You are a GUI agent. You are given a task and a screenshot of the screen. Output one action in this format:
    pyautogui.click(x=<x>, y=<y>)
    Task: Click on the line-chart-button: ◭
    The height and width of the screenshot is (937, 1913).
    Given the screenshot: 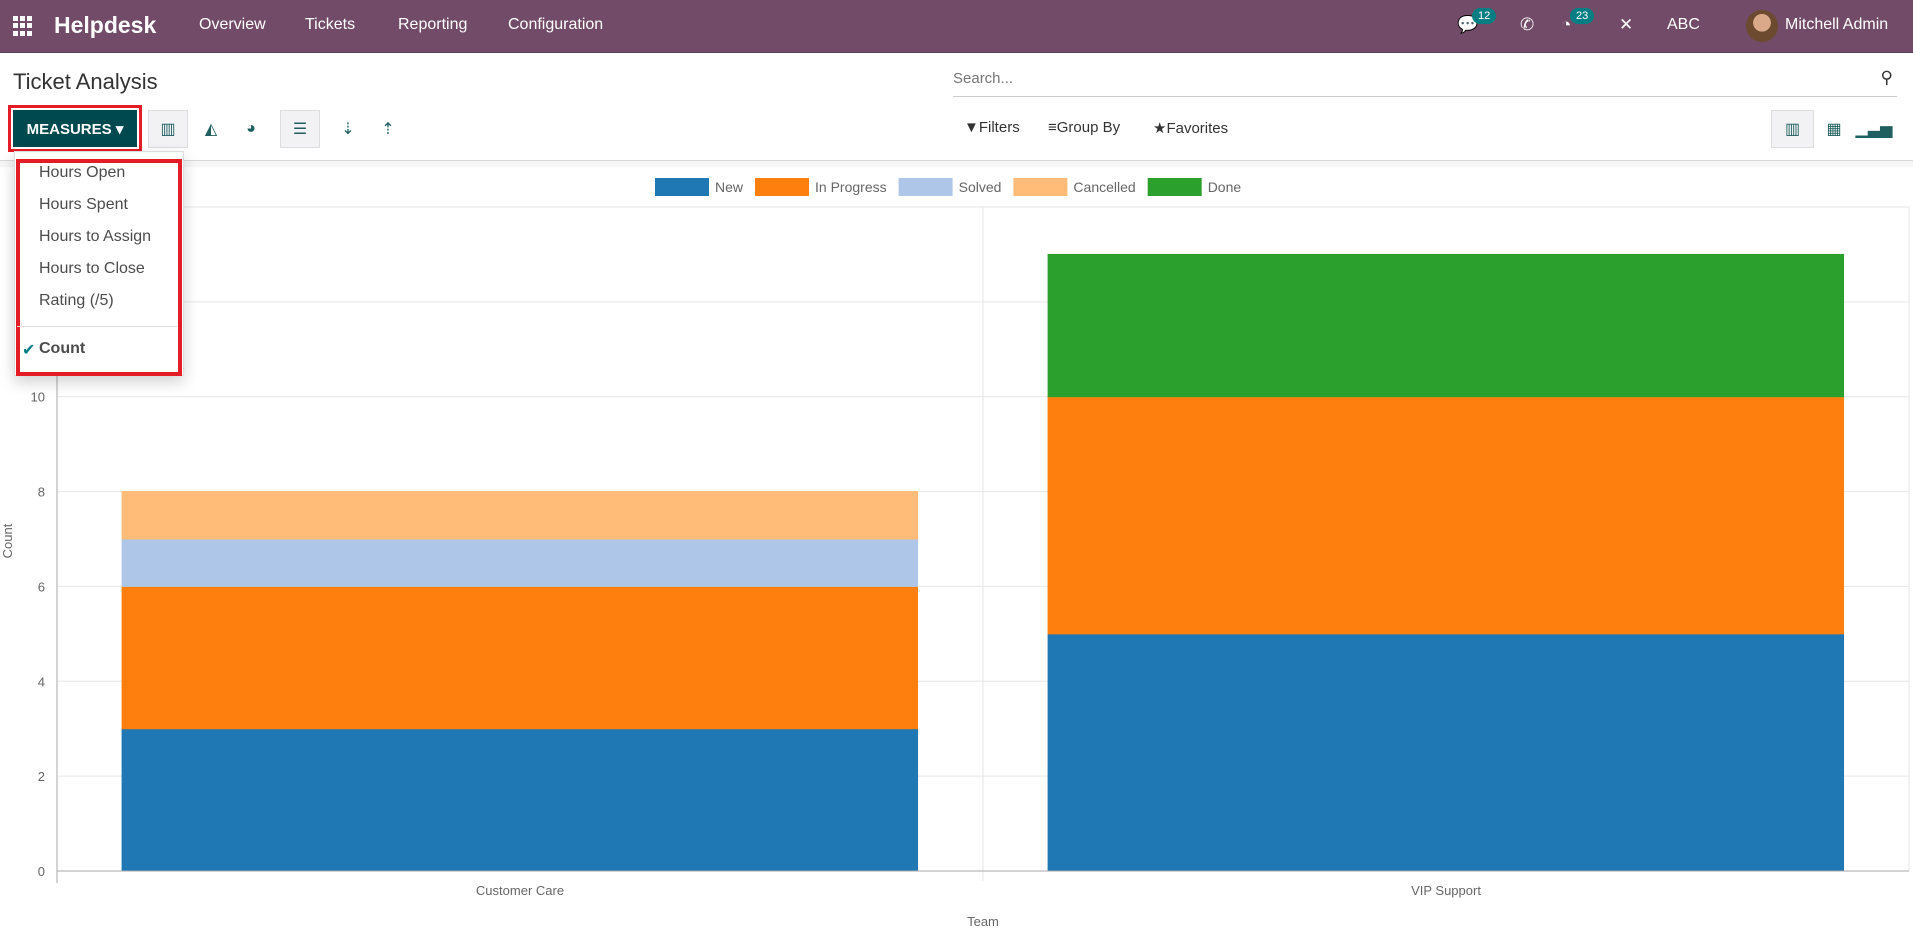 What is the action you would take?
    pyautogui.click(x=211, y=129)
    